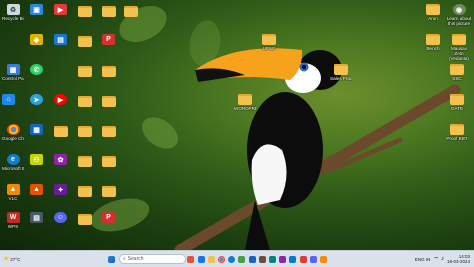 This screenshot has height=267, width=474. I want to click on youtube-icon: ▶, so click(60, 99).